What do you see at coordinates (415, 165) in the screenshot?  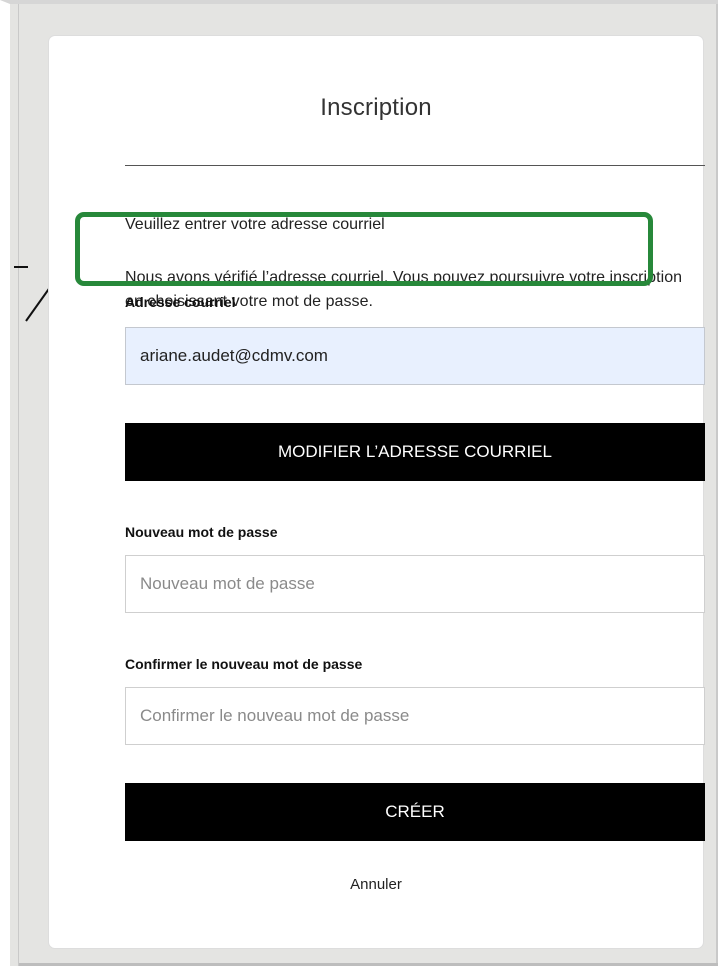 I see `title-divider` at bounding box center [415, 165].